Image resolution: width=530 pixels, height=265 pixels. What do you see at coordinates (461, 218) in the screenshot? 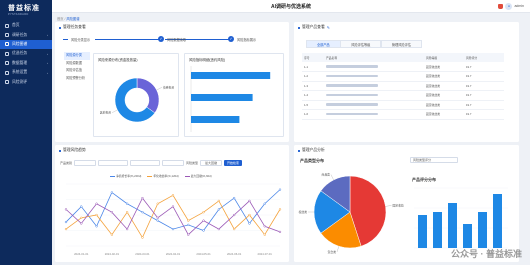
I see `score-bar-chart` at bounding box center [461, 218].